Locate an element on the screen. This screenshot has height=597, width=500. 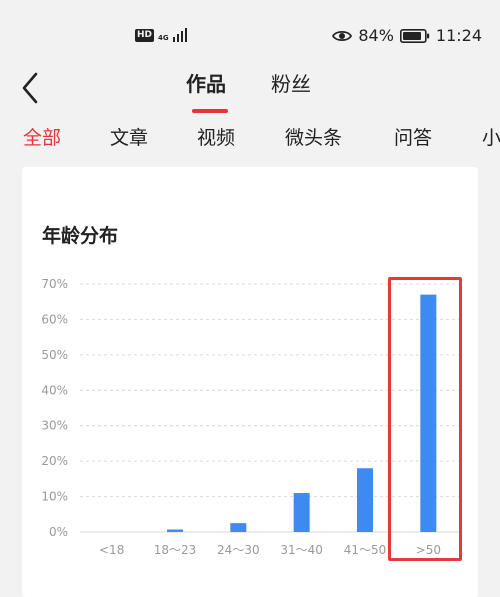
y-tick-label: 20% is located at coordinates (54, 461).